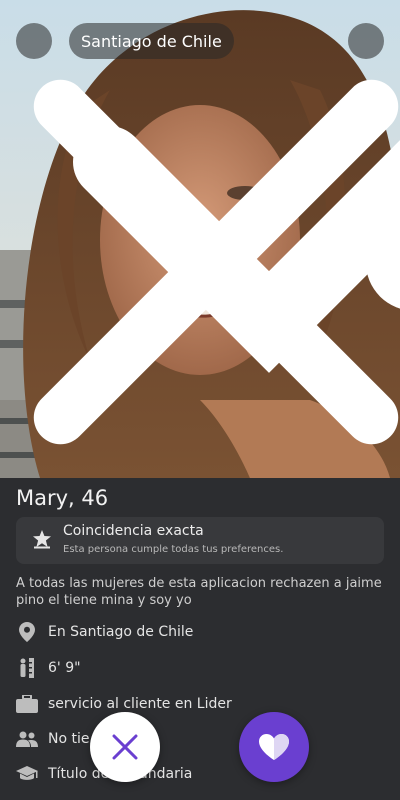 Image resolution: width=400 pixels, height=800 pixels. What do you see at coordinates (27, 739) in the screenshot?
I see `people-icon` at bounding box center [27, 739].